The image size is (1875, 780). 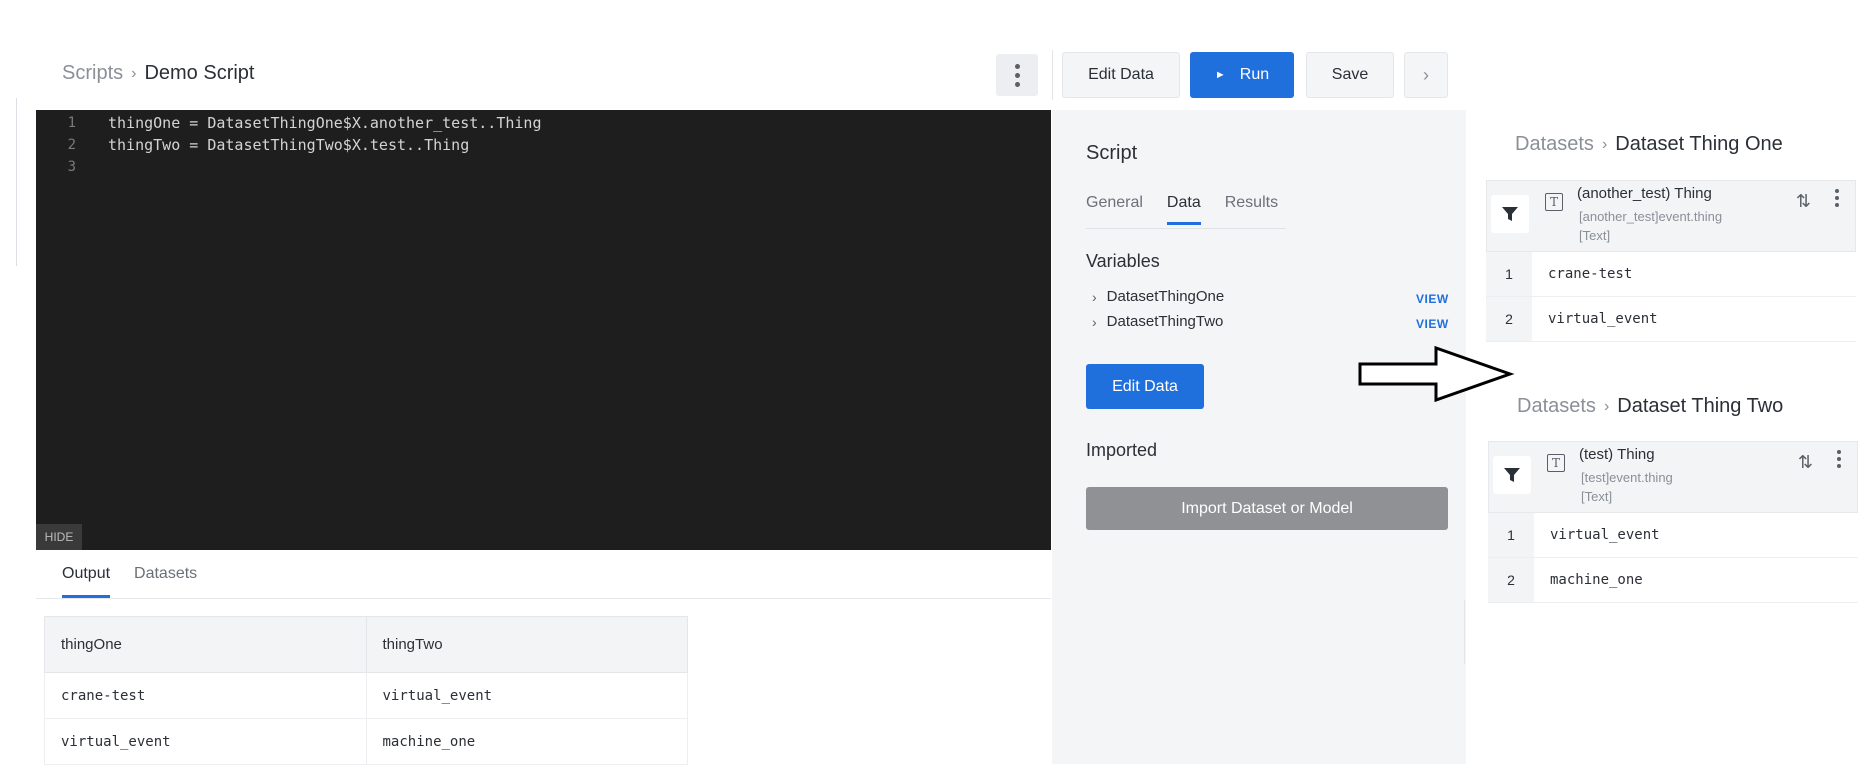 I want to click on column-meta: [another_test]event.thing [Text], so click(x=1650, y=226).